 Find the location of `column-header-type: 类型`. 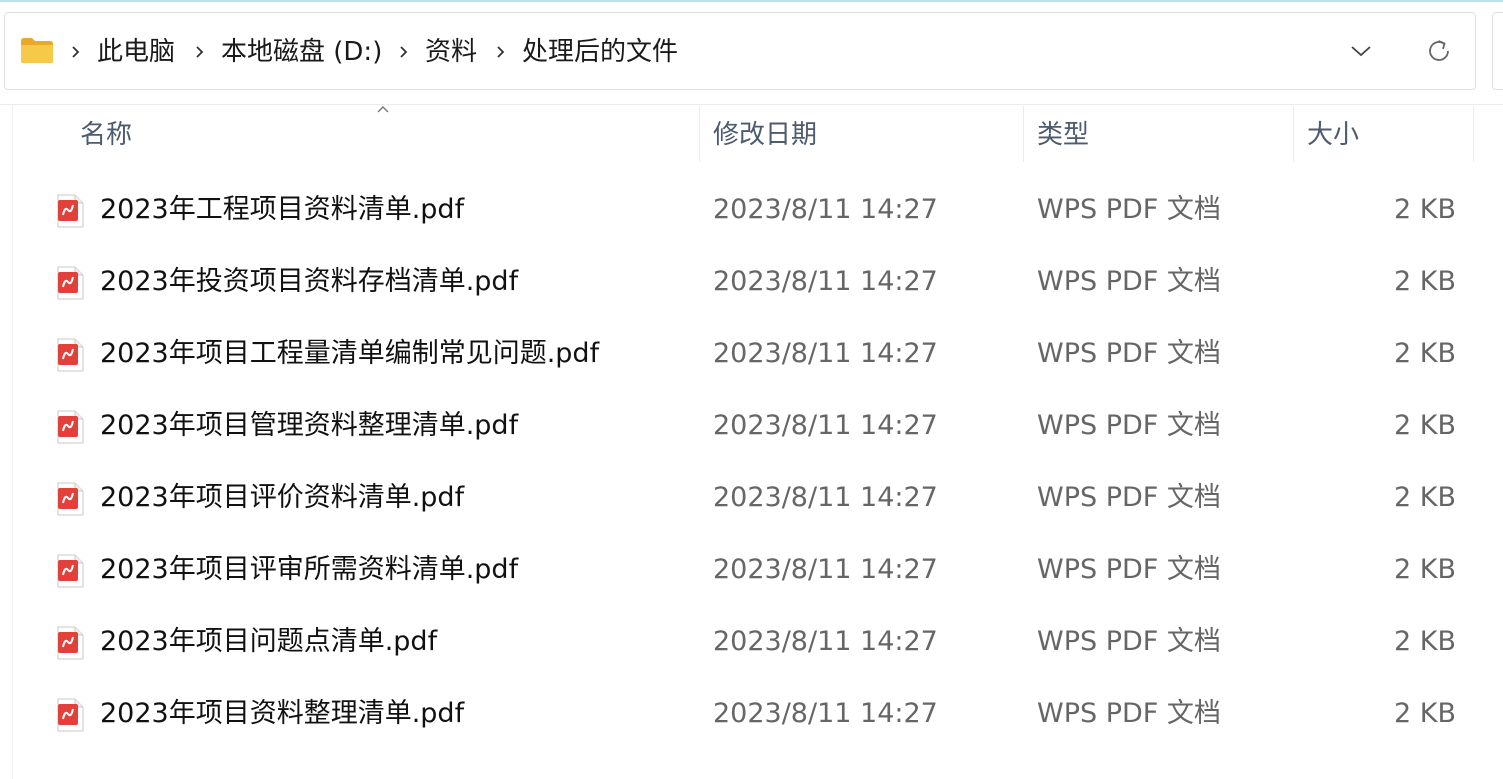

column-header-type: 类型 is located at coordinates (1063, 135).